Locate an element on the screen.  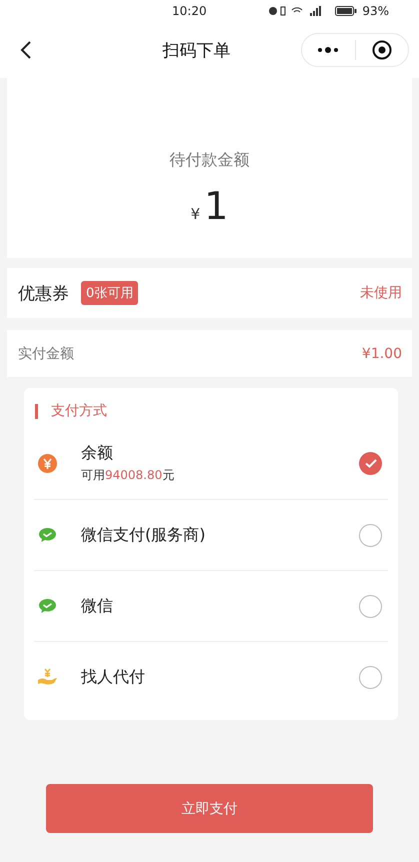
hand-coin-icon is located at coordinates (47, 677).